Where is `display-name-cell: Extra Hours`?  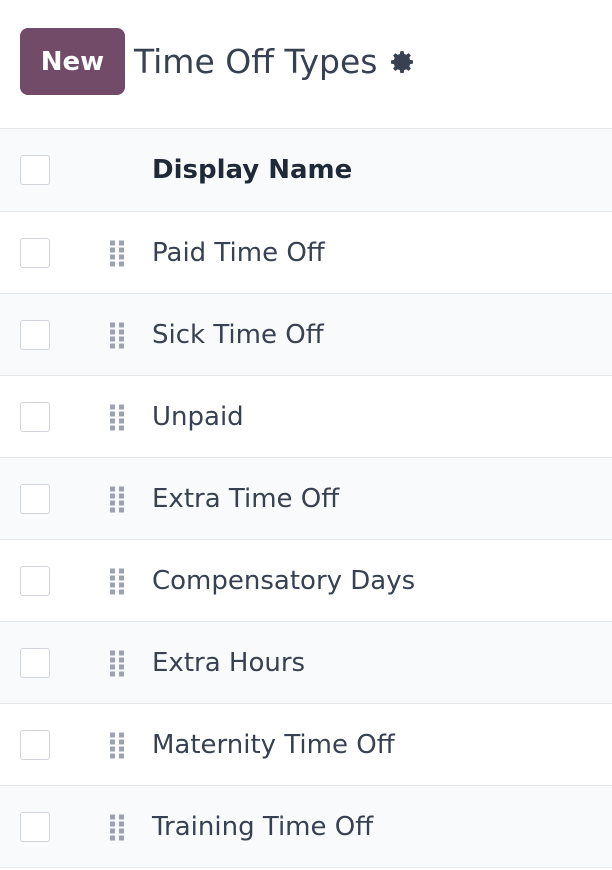 display-name-cell: Extra Hours is located at coordinates (229, 662).